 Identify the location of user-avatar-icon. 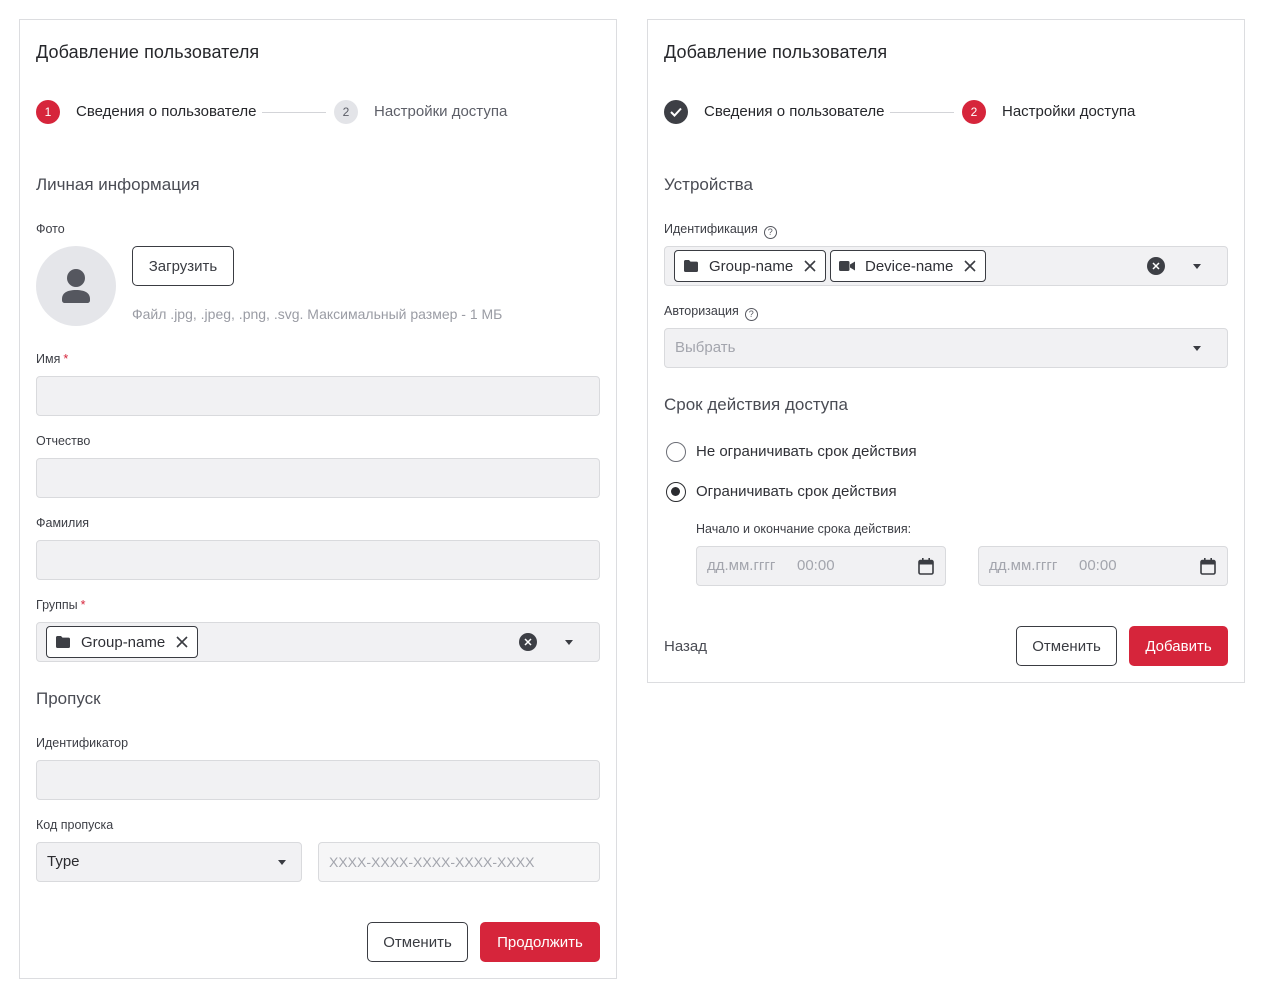
(76, 286).